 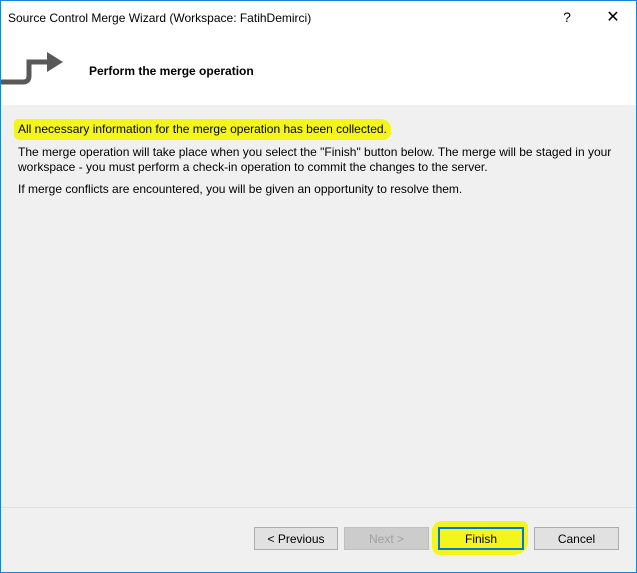 What do you see at coordinates (32, 68) in the screenshot?
I see `merge-arrow-icon` at bounding box center [32, 68].